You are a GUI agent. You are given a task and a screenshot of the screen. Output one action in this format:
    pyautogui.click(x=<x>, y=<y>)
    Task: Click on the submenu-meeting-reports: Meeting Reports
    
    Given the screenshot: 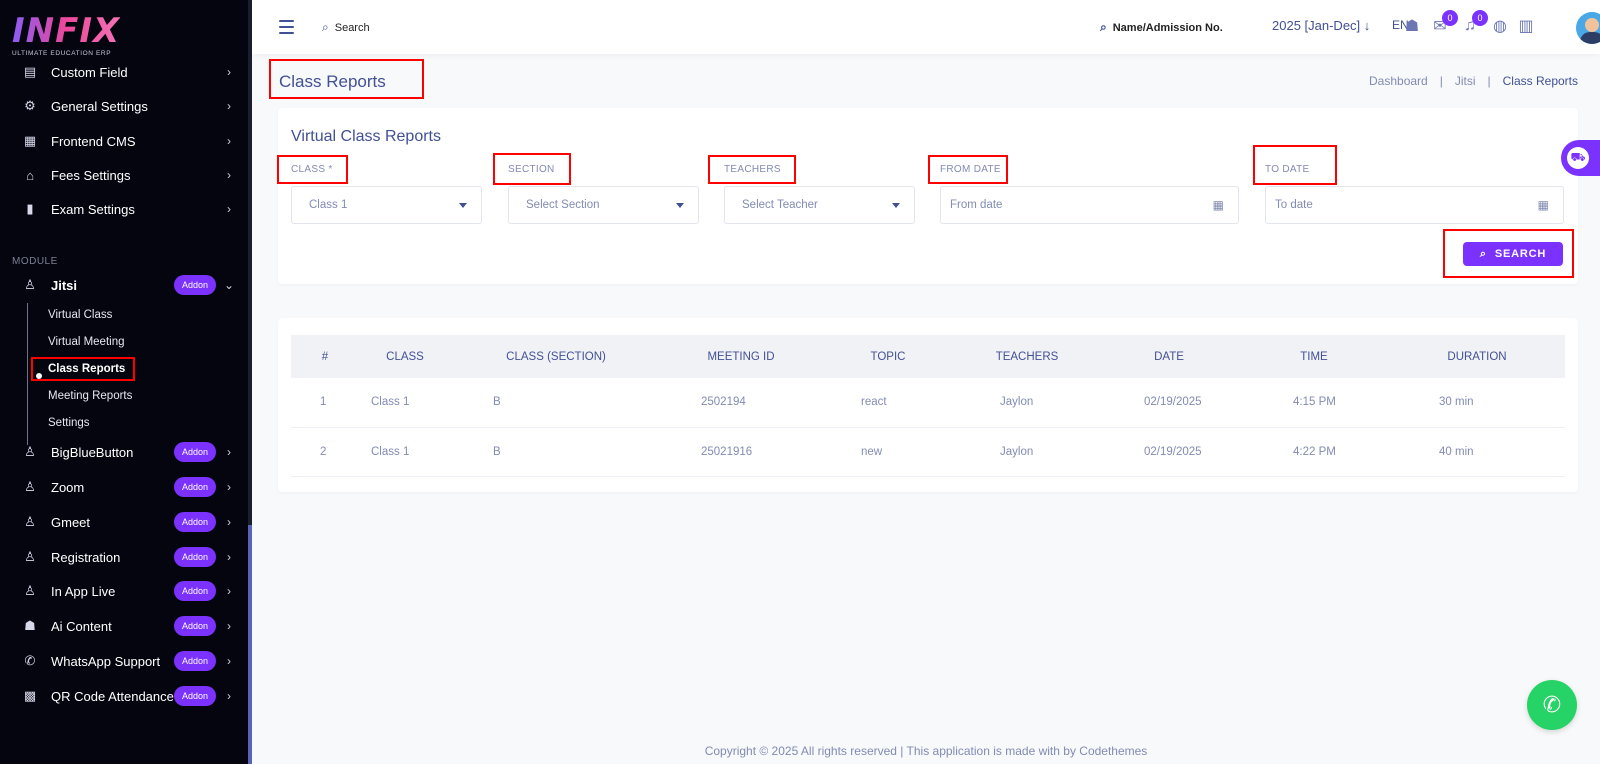 What is the action you would take?
    pyautogui.click(x=90, y=396)
    